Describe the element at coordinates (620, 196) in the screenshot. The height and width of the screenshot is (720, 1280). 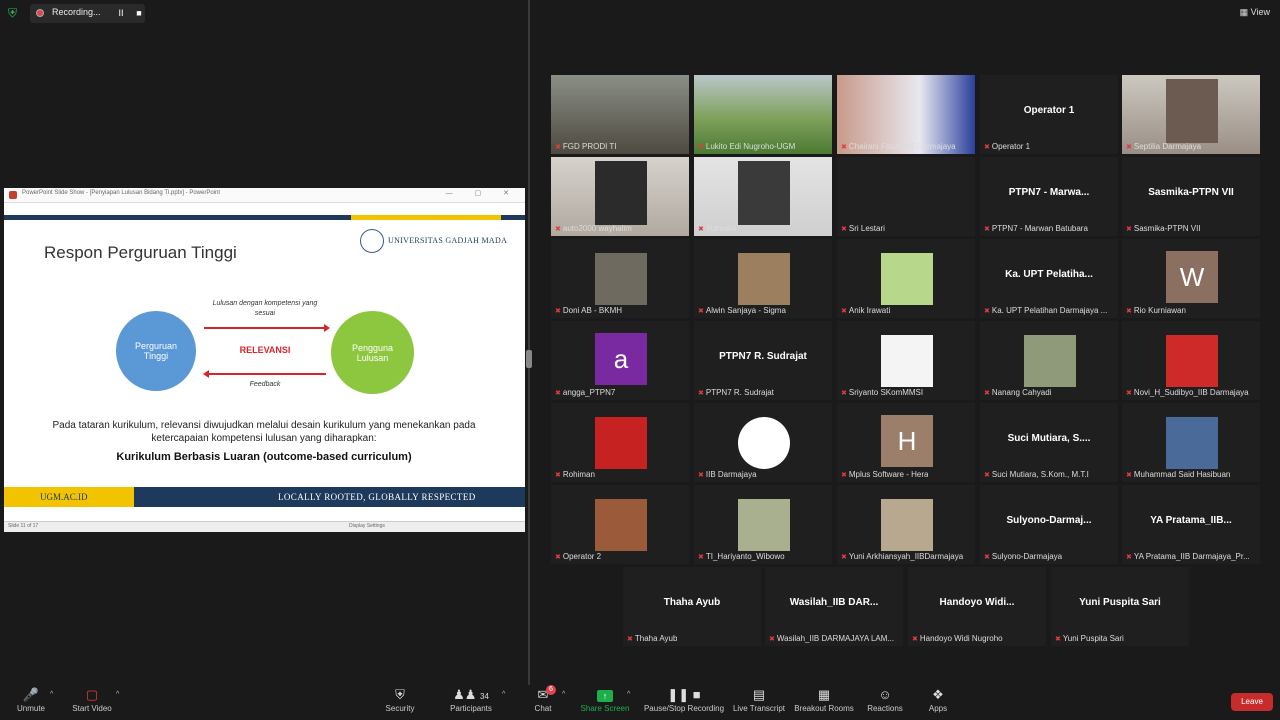
I see `participant-tile: ✖ auto2000 wayhalim` at that location.